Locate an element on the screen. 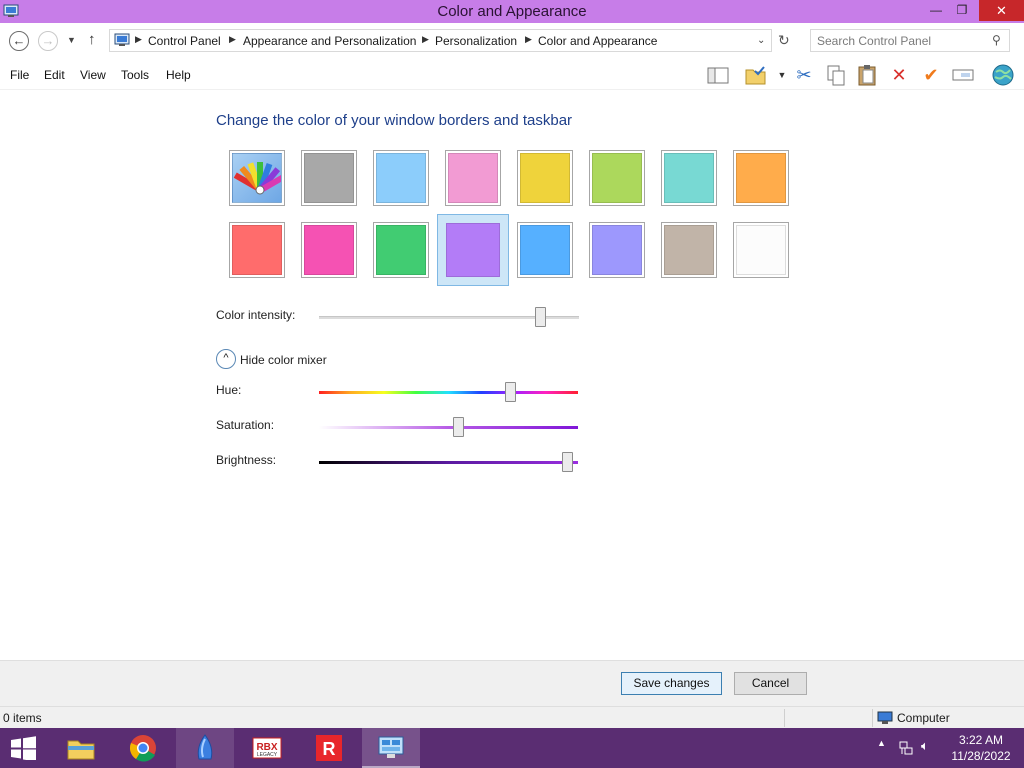 This screenshot has height=768, width=1024. swatch-yellow is located at coordinates (545, 178).